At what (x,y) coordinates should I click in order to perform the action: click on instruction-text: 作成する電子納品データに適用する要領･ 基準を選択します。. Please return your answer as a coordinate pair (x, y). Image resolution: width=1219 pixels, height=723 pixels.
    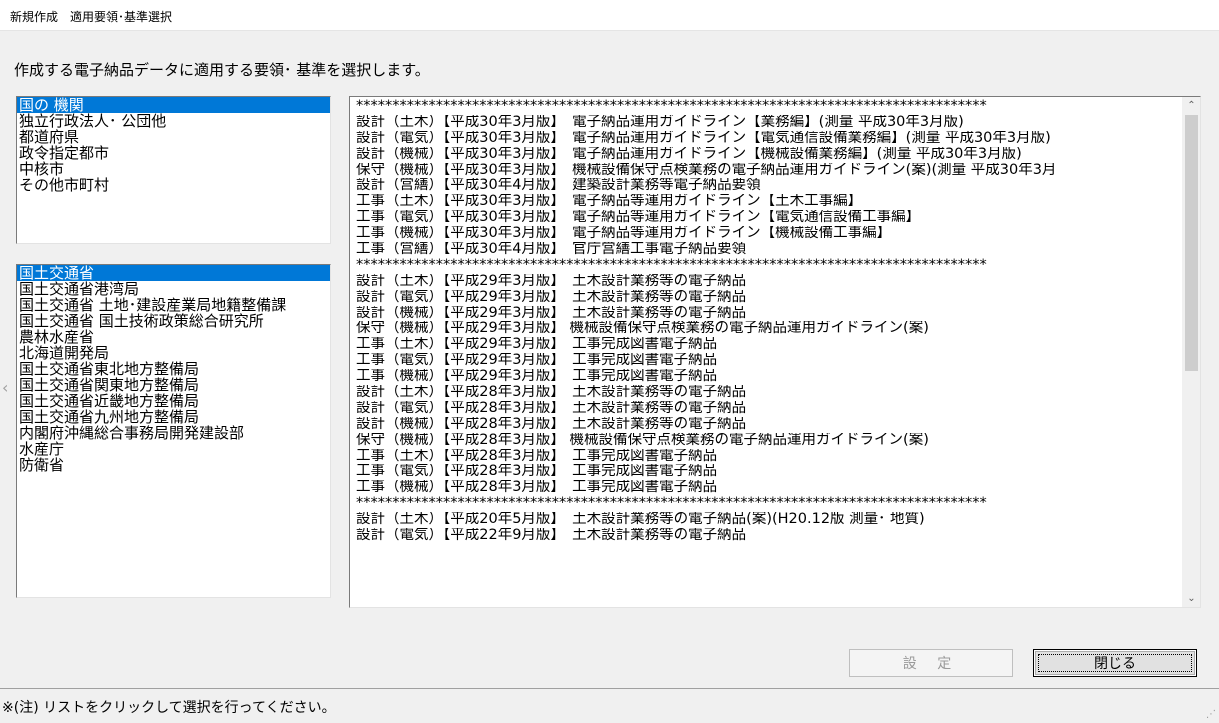
    Looking at the image, I should click on (222, 70).